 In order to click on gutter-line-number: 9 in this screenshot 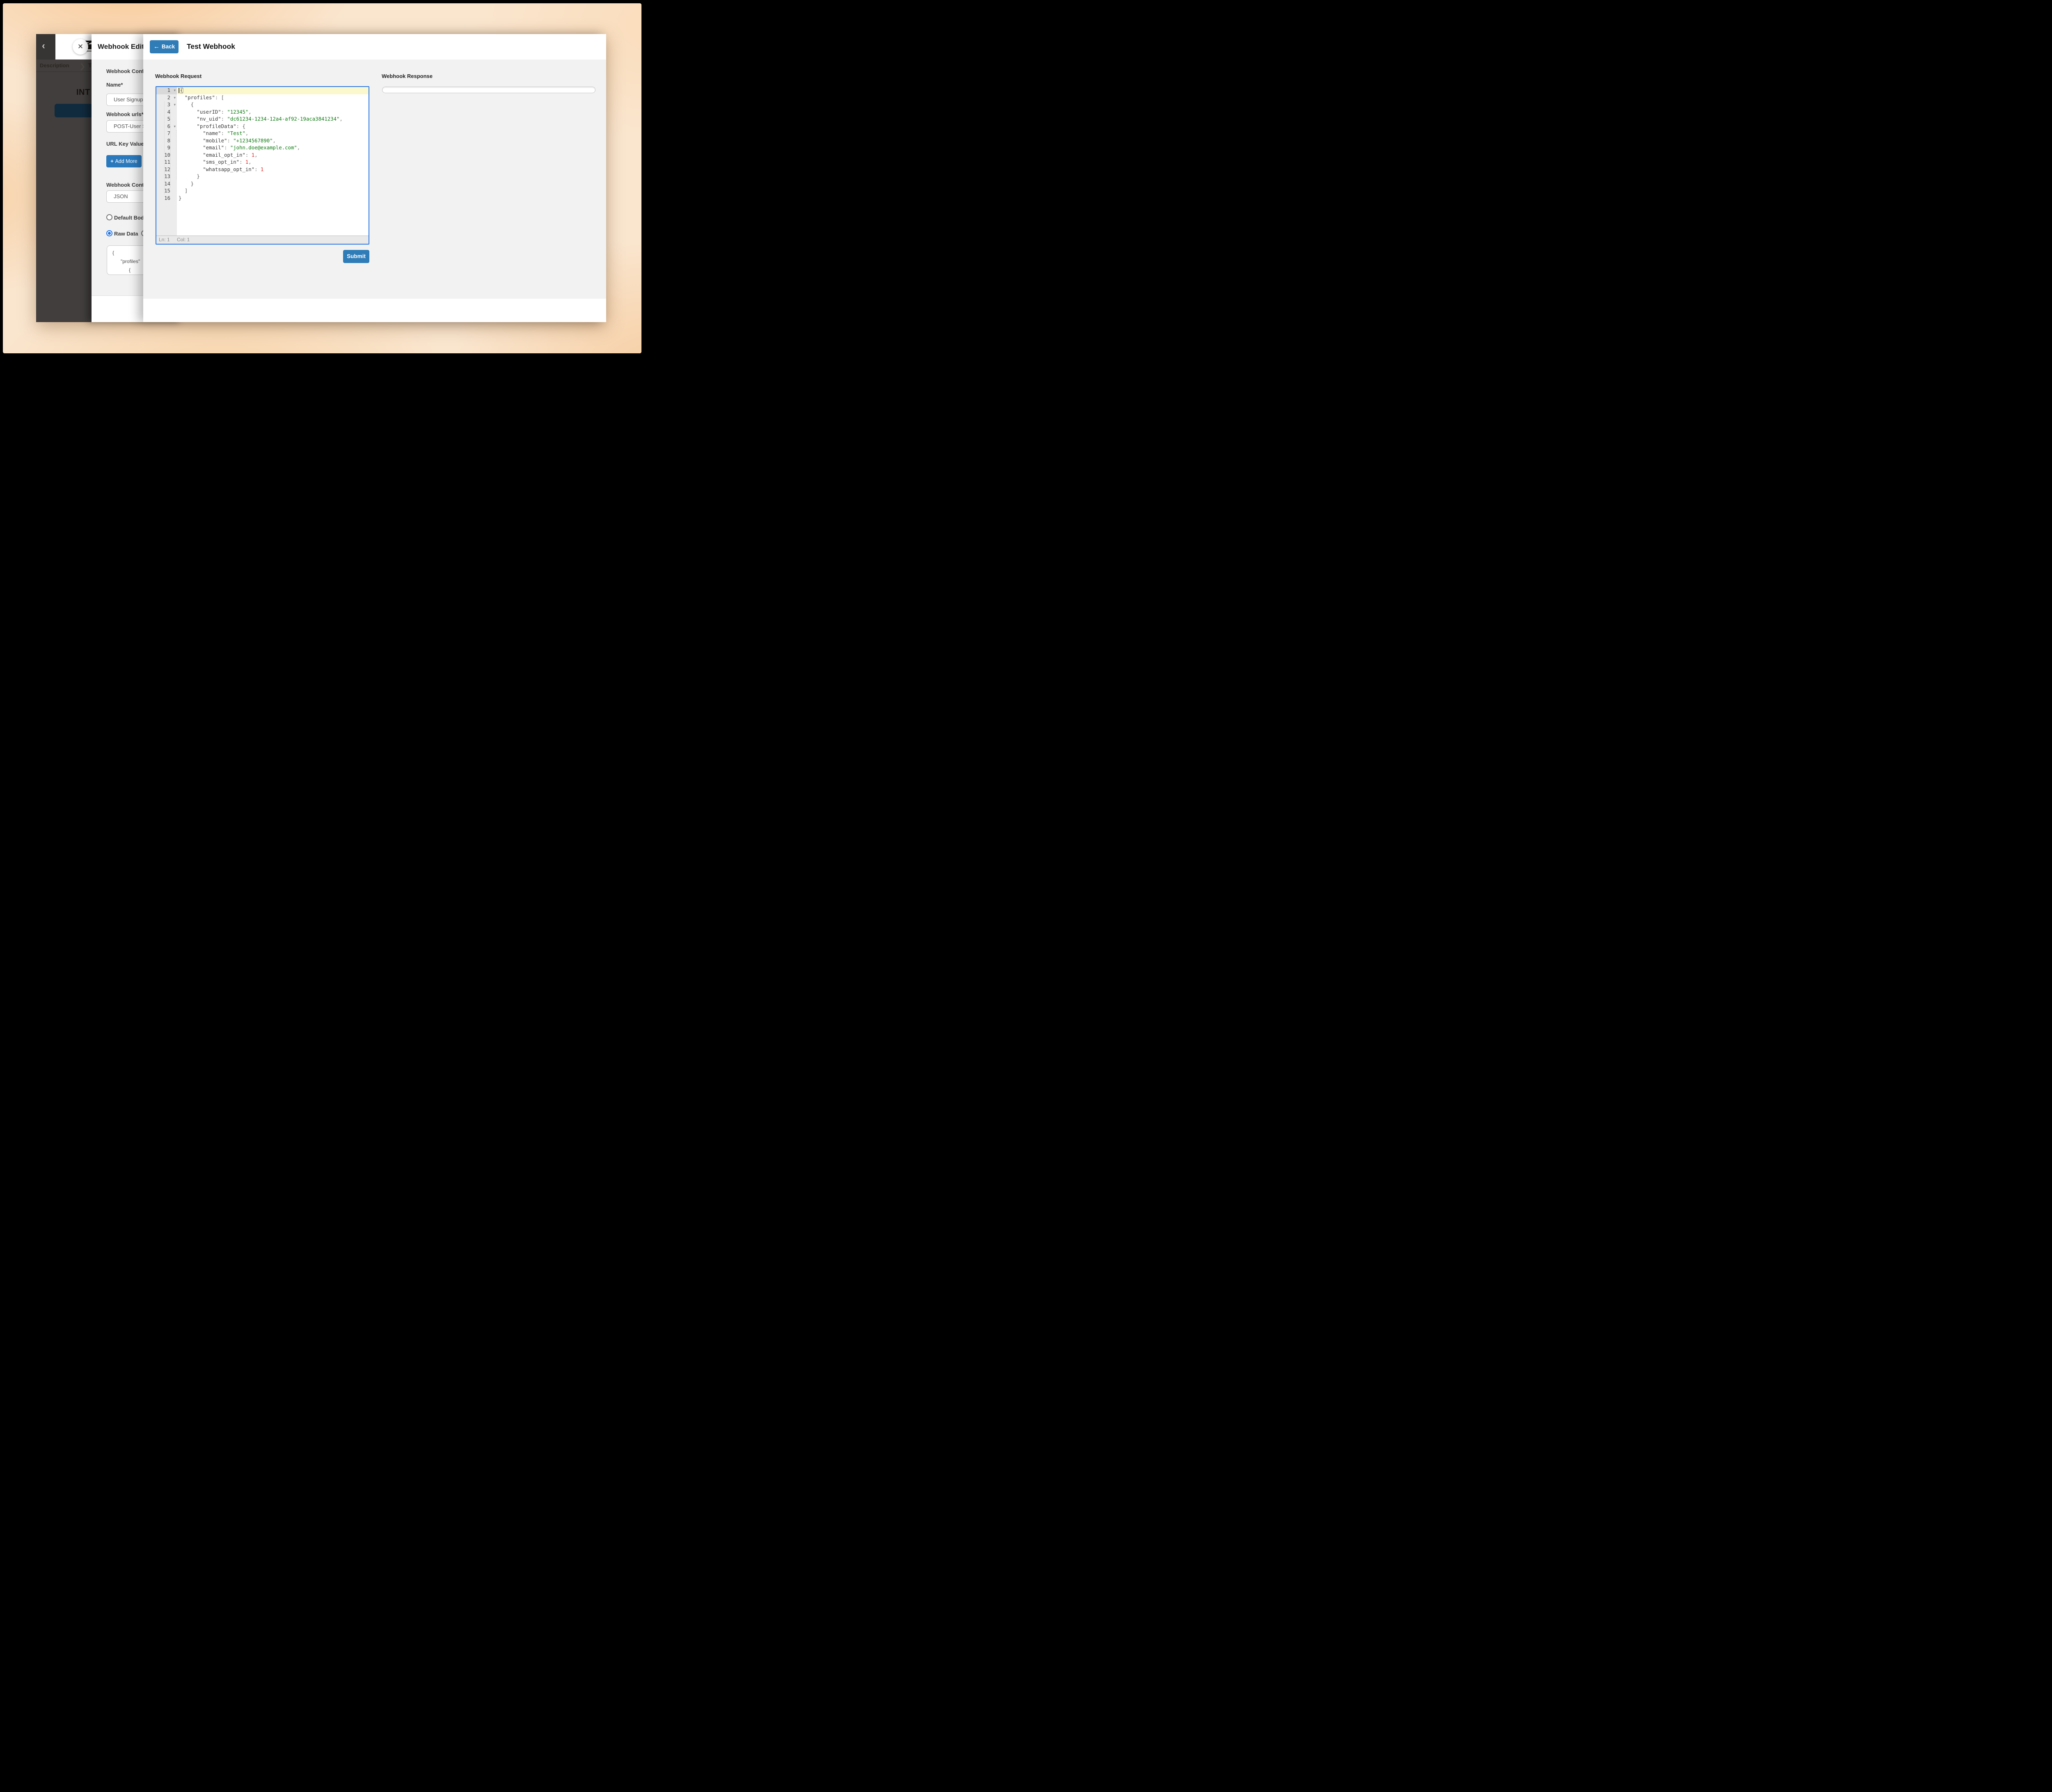, I will do `click(168, 148)`.